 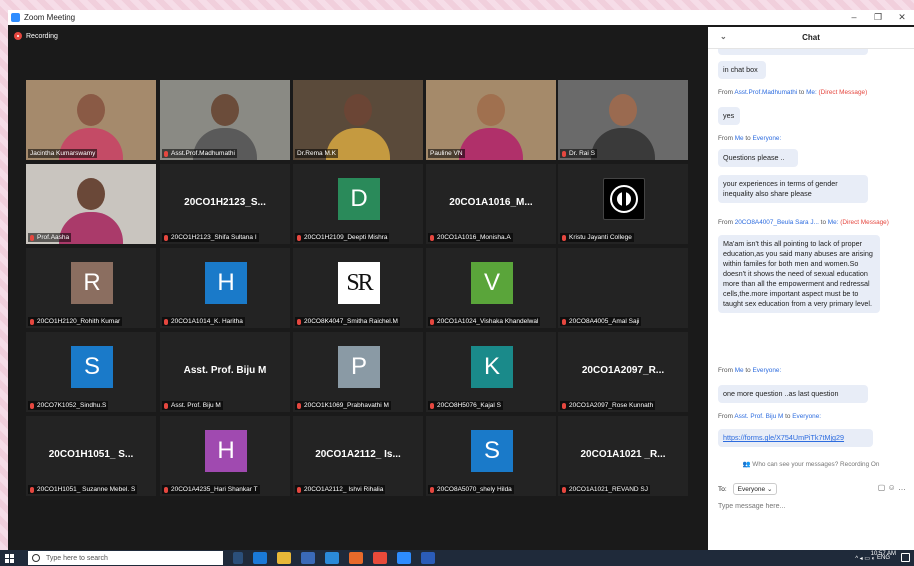 I want to click on participant-name: 20CO1K1069_Prabhavathi M, so click(x=343, y=405).